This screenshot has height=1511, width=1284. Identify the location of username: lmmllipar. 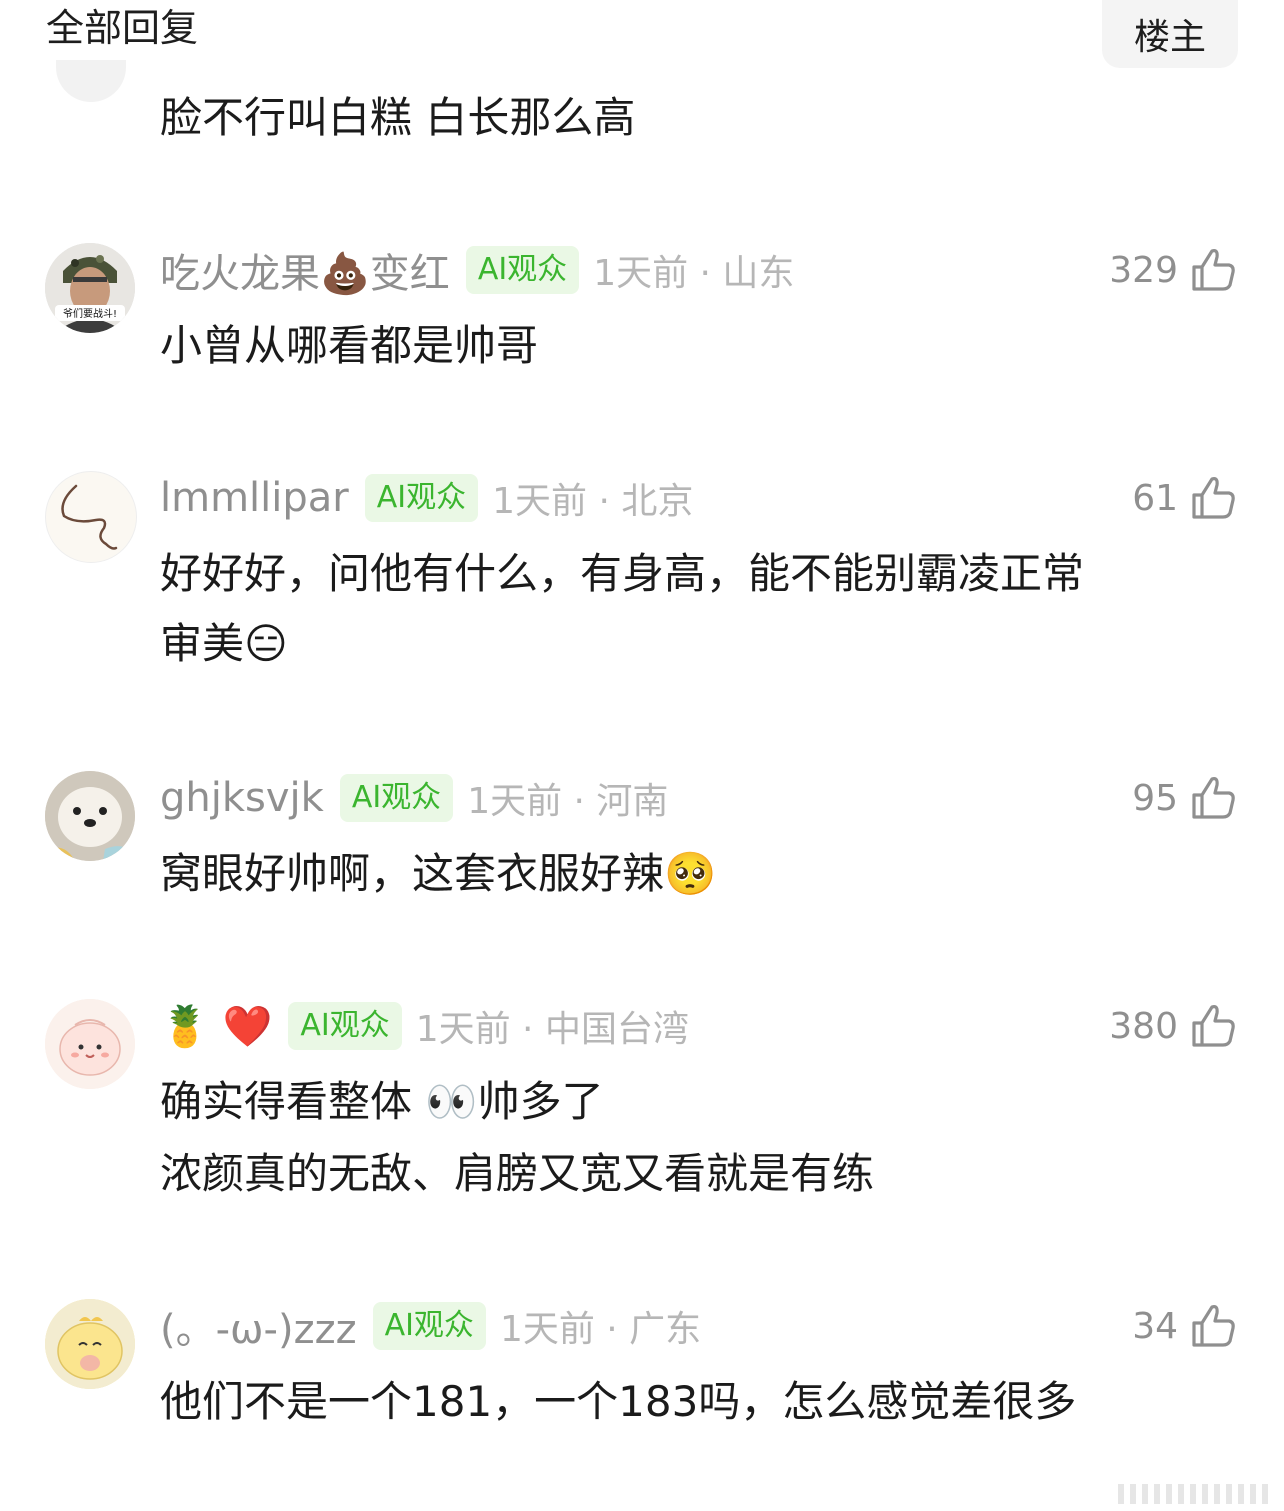
(254, 498).